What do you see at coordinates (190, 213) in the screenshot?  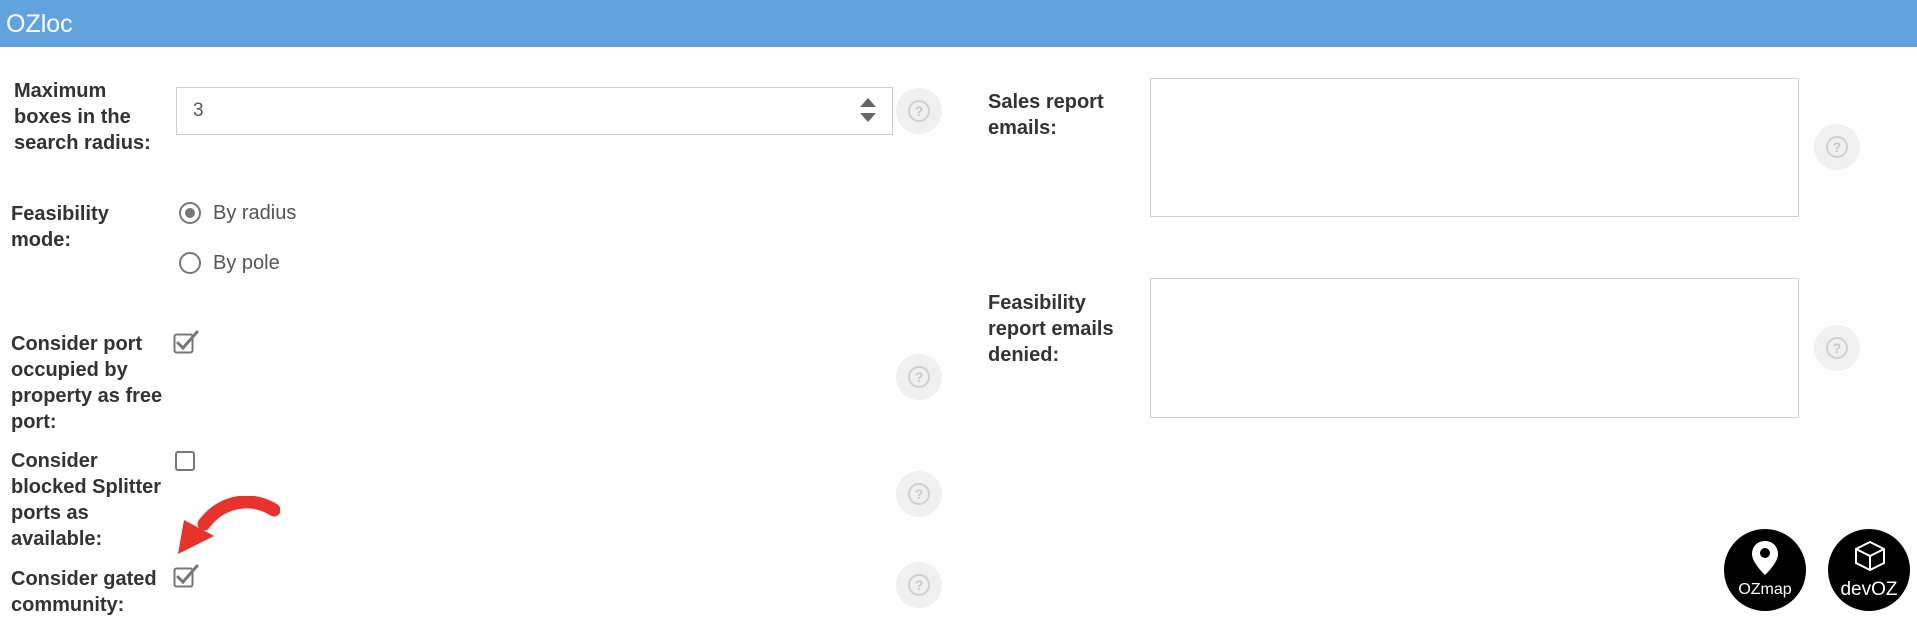 I see `radio-by-radius` at bounding box center [190, 213].